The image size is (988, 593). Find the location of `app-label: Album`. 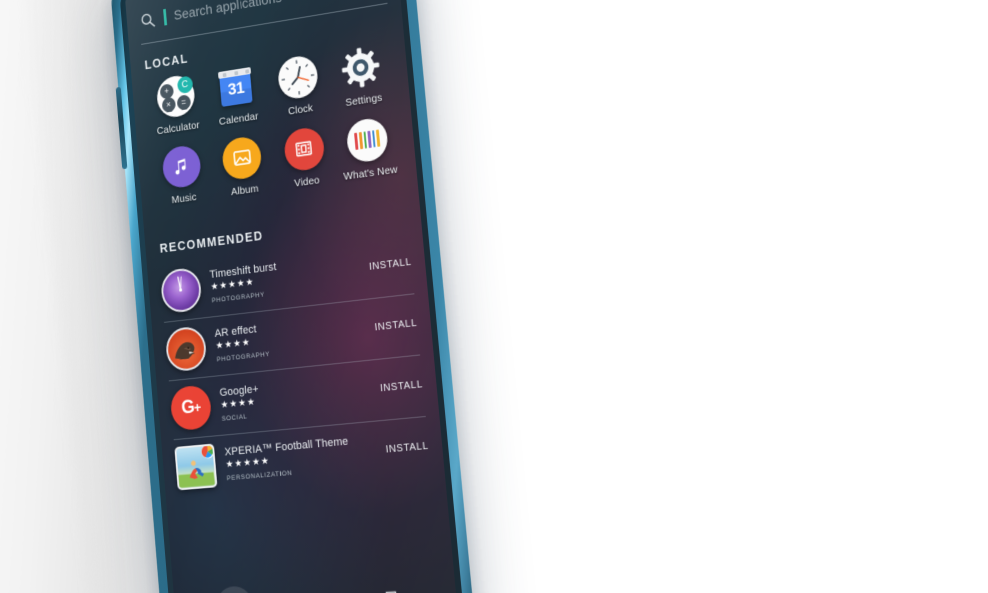

app-label: Album is located at coordinates (245, 190).